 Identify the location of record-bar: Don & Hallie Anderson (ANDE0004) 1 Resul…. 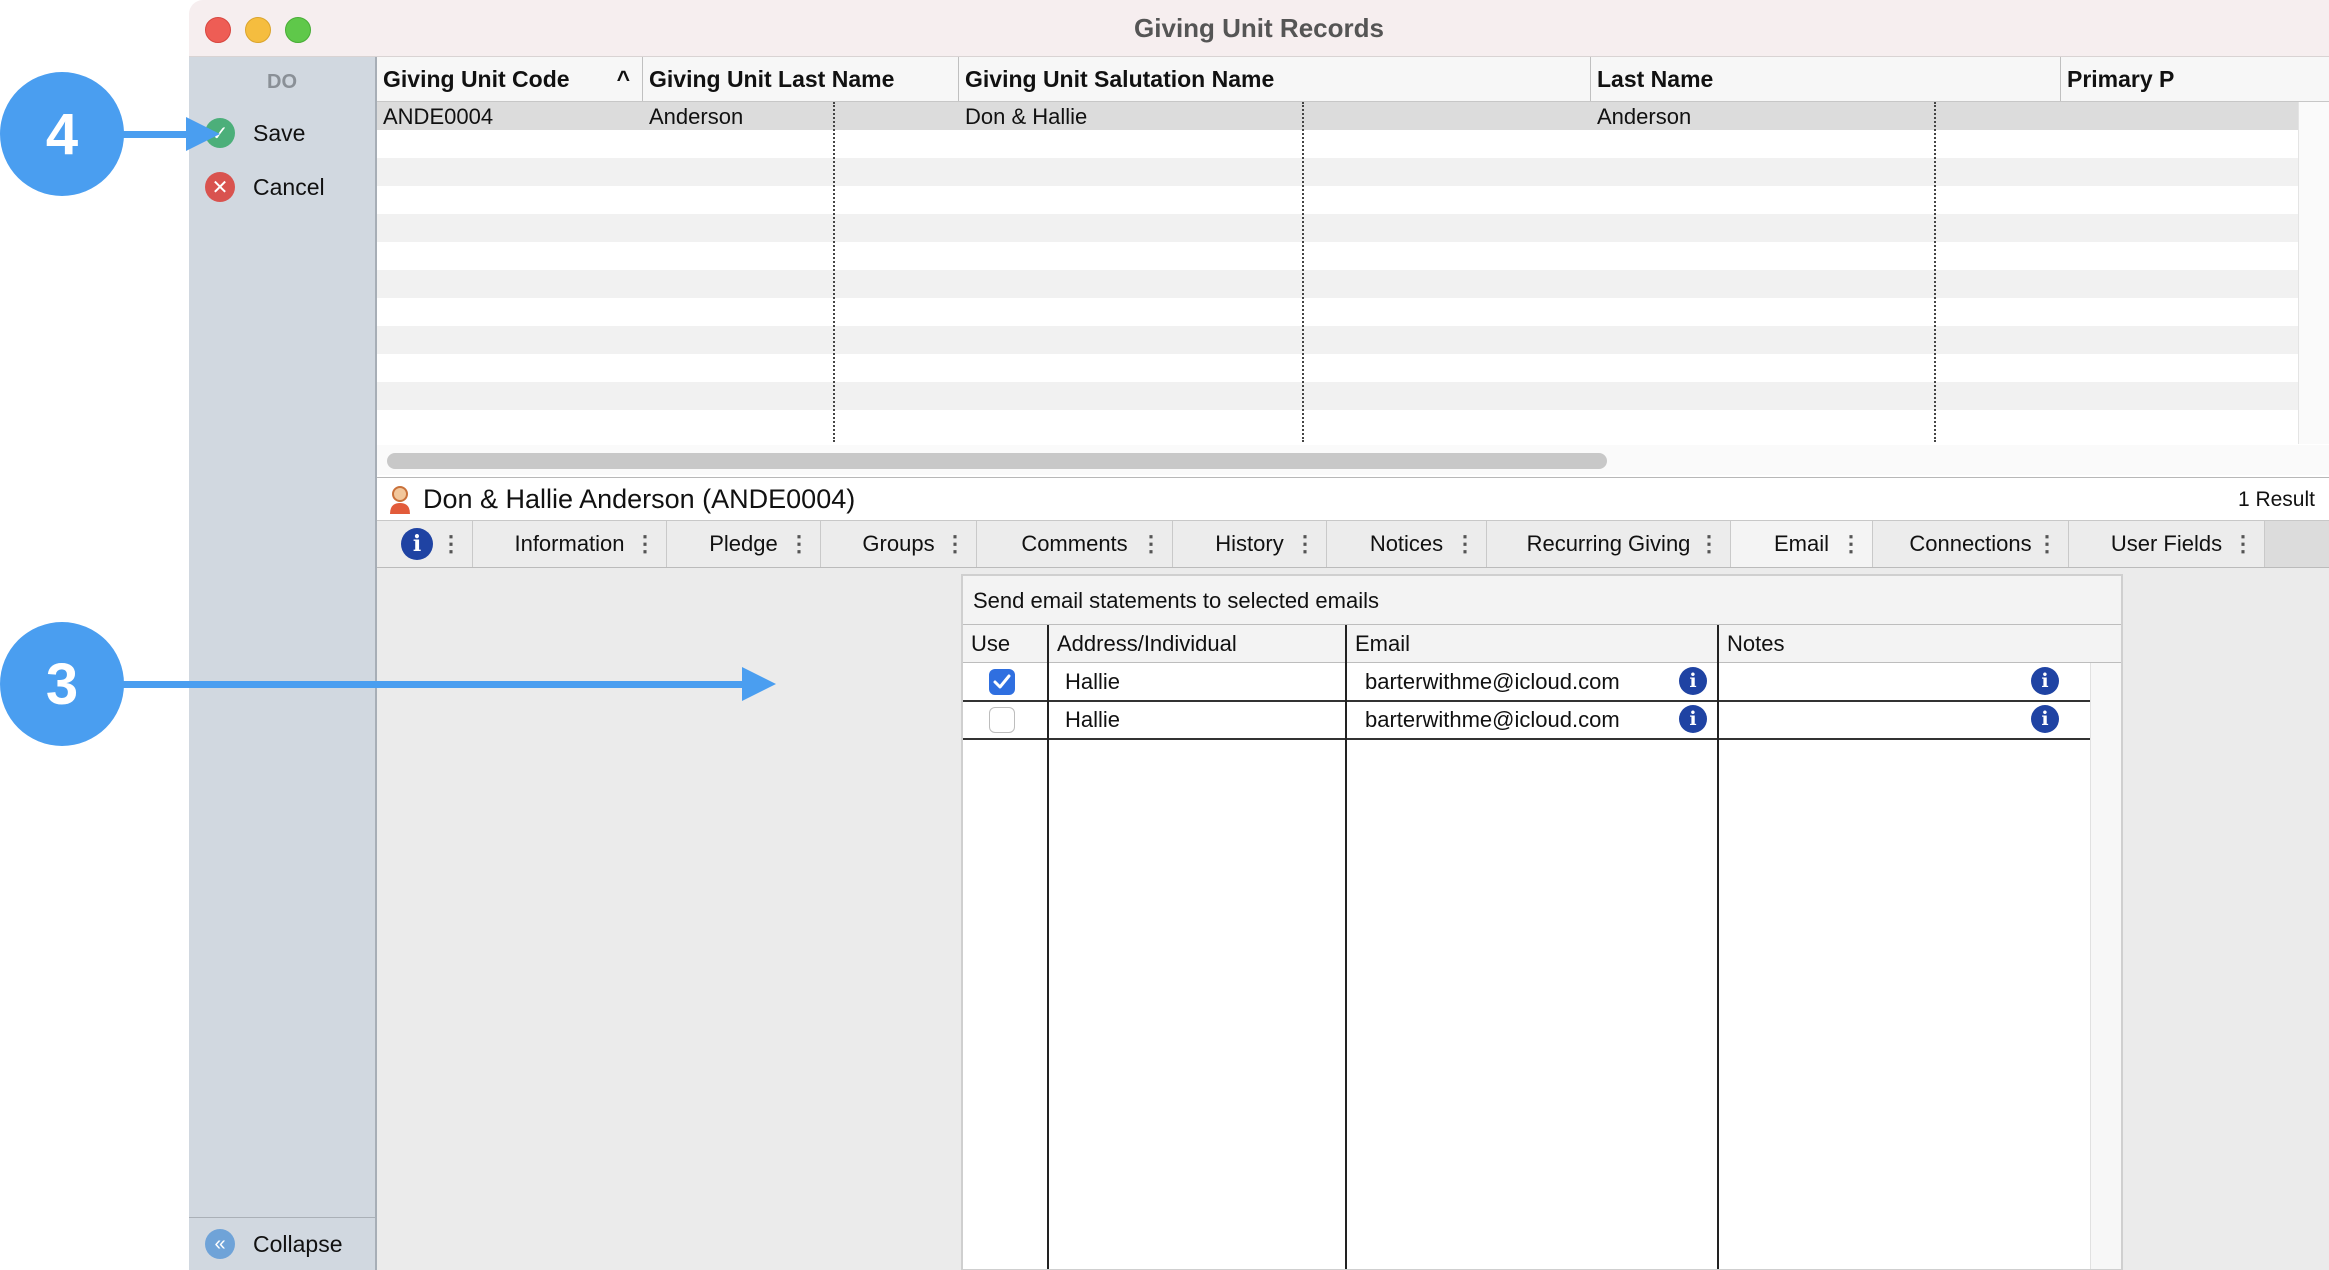
(1353, 499).